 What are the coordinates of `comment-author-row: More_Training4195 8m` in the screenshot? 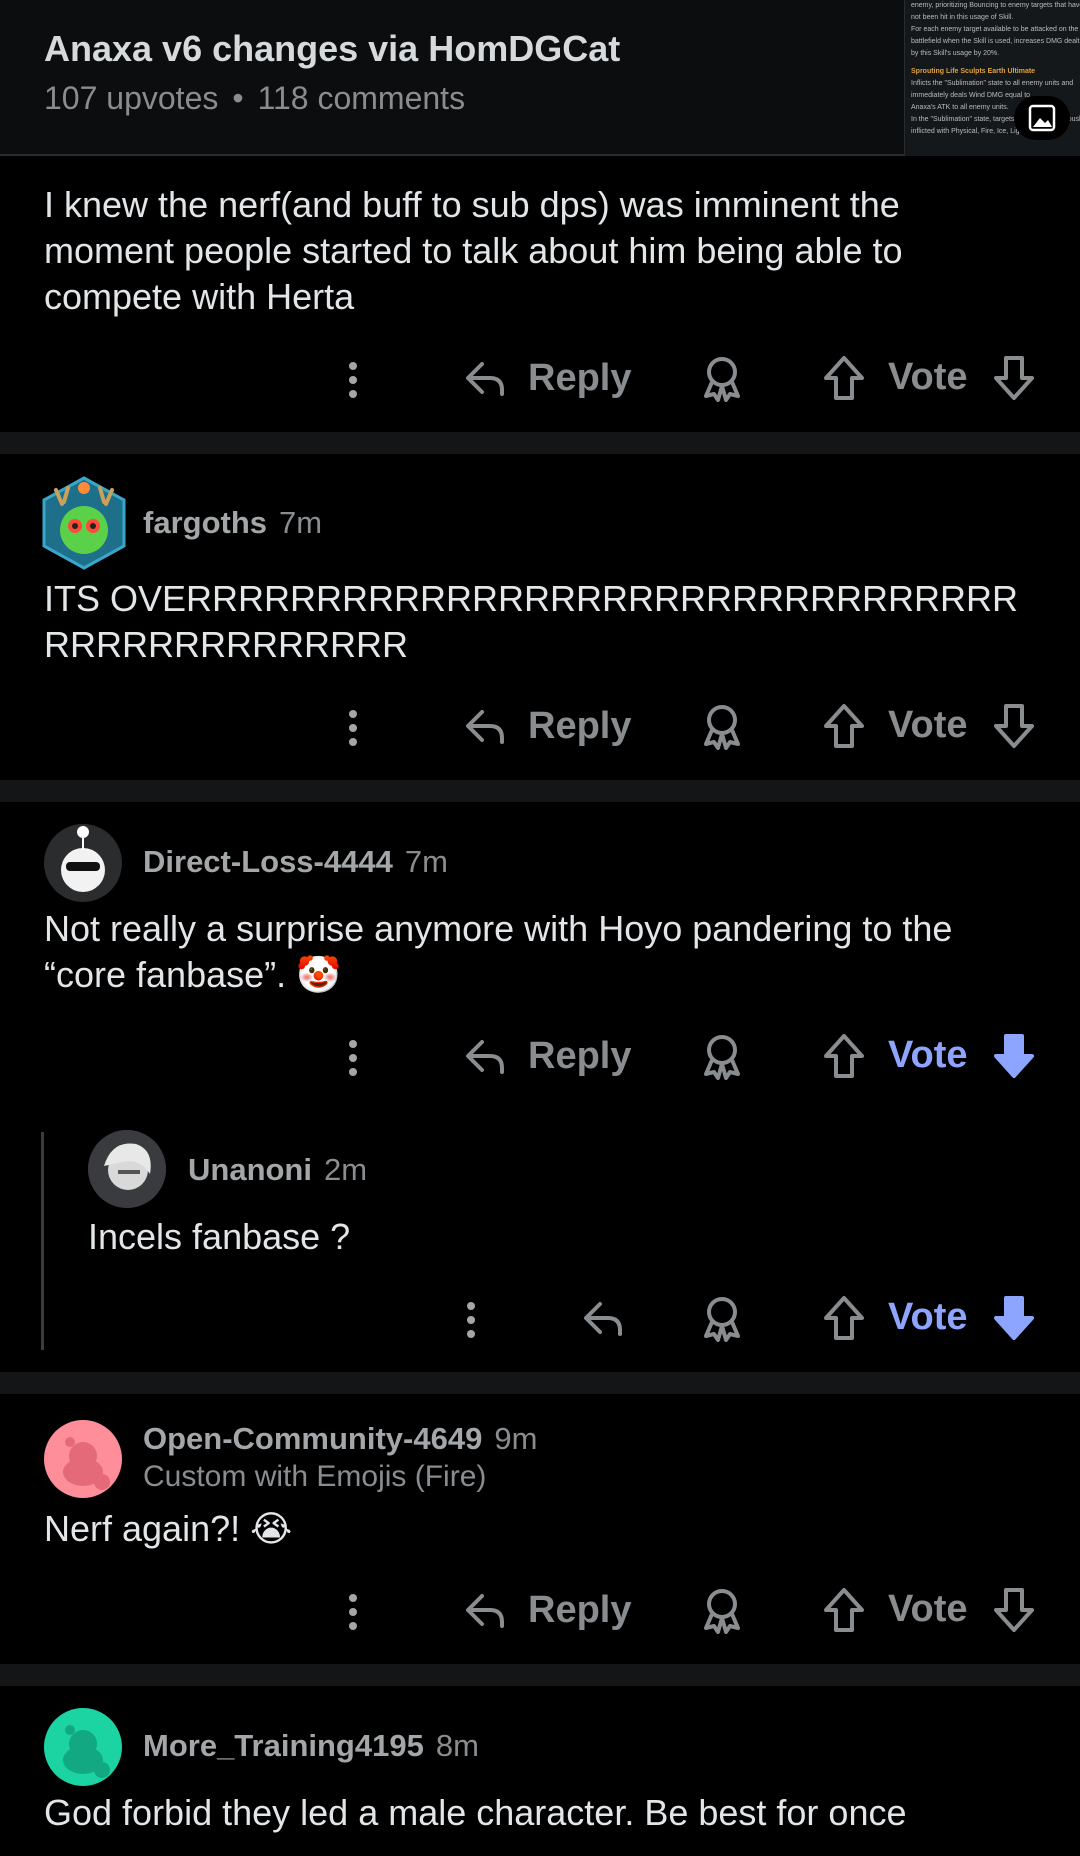 It's located at (311, 1746).